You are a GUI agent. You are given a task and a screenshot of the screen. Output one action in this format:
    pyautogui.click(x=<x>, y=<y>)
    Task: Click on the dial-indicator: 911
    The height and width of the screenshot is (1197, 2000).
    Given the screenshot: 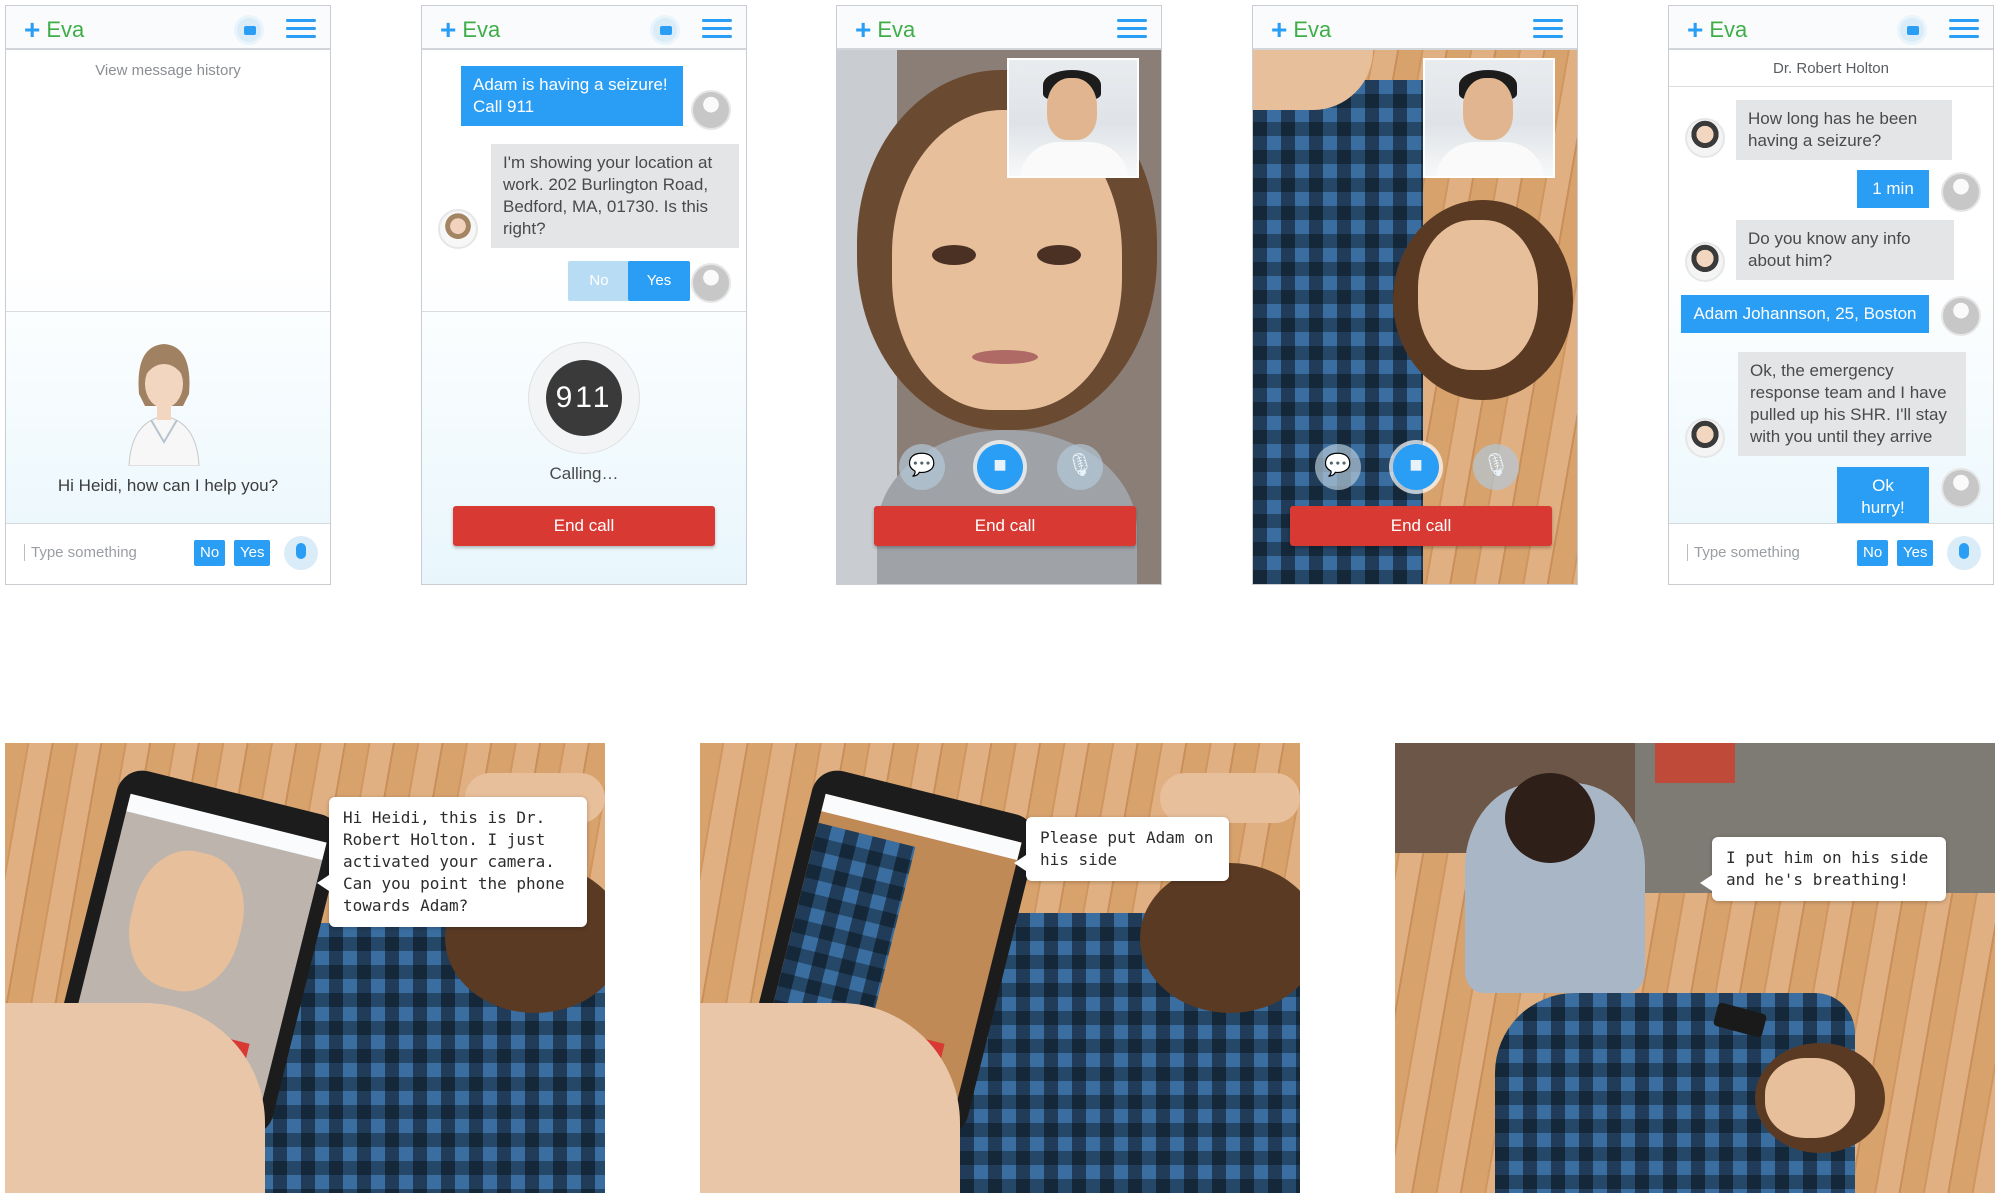 What is the action you would take?
    pyautogui.click(x=584, y=398)
    